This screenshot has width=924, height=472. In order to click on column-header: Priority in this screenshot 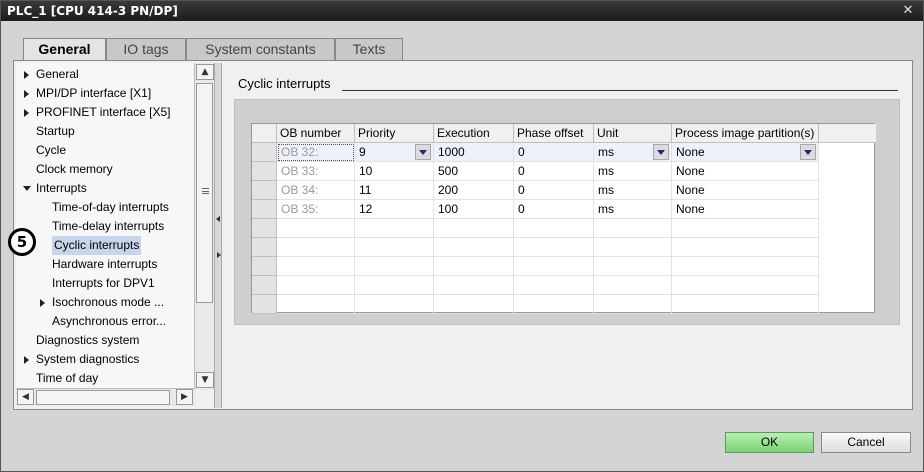, I will do `click(394, 133)`.